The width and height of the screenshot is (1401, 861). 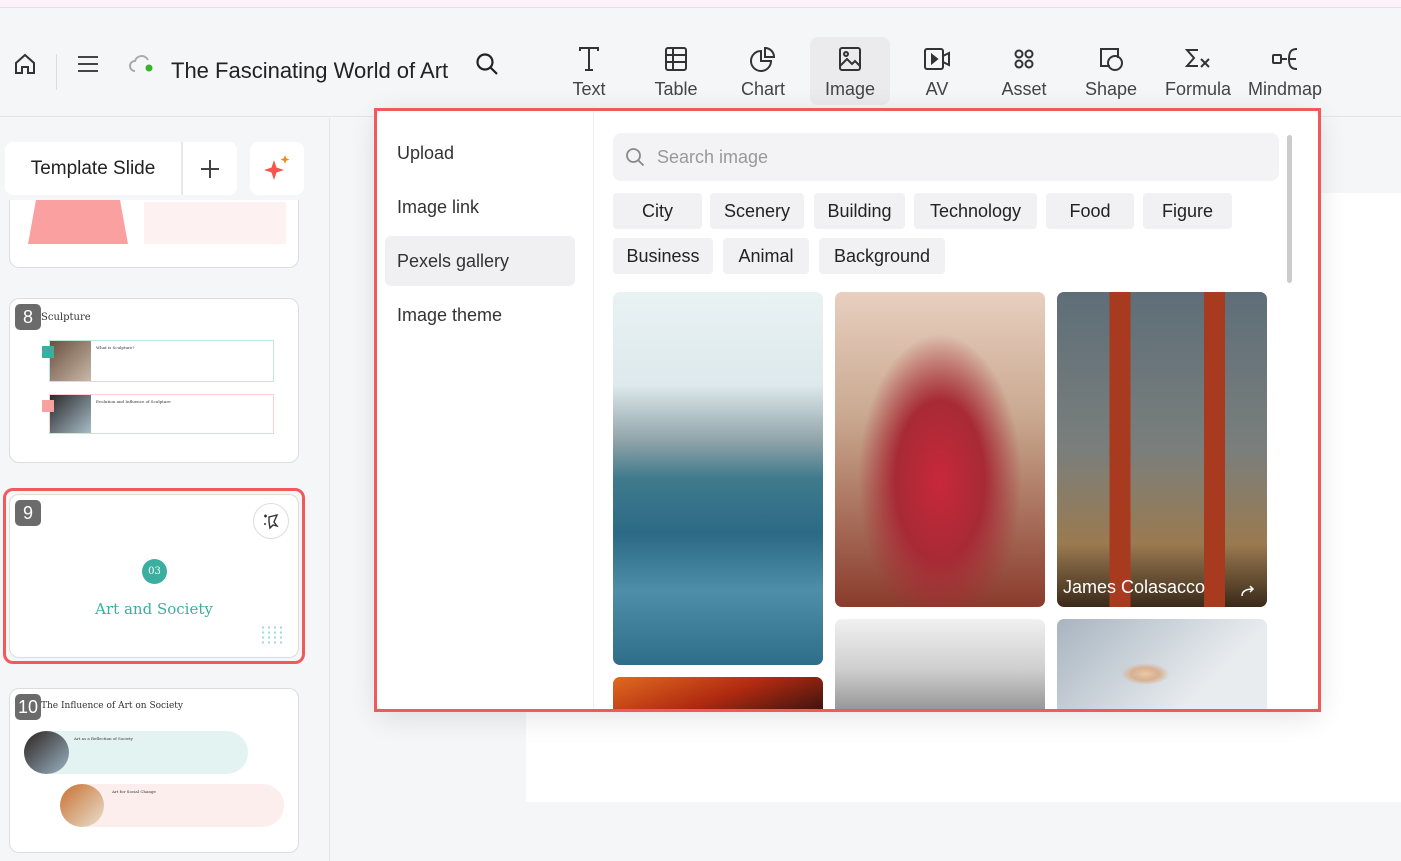 What do you see at coordinates (25, 64) in the screenshot?
I see `home-icon` at bounding box center [25, 64].